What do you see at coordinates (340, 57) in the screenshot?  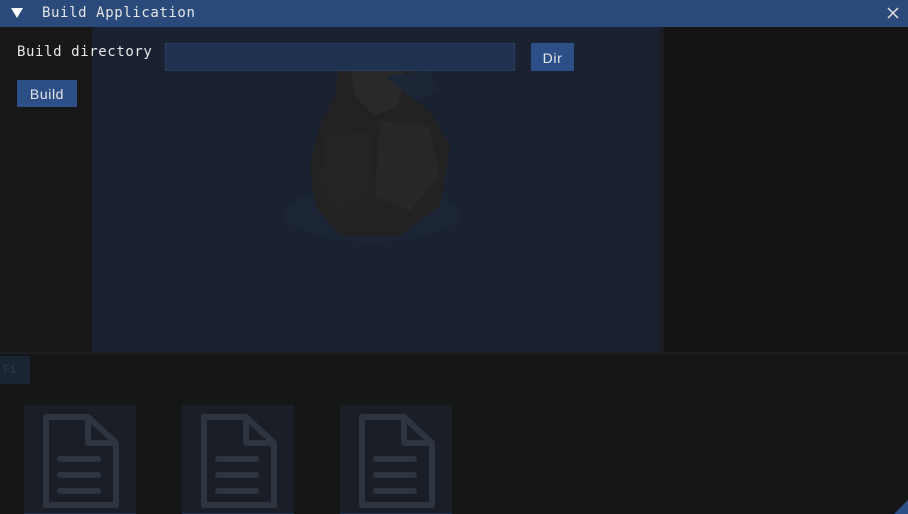 I see `build-directory-input` at bounding box center [340, 57].